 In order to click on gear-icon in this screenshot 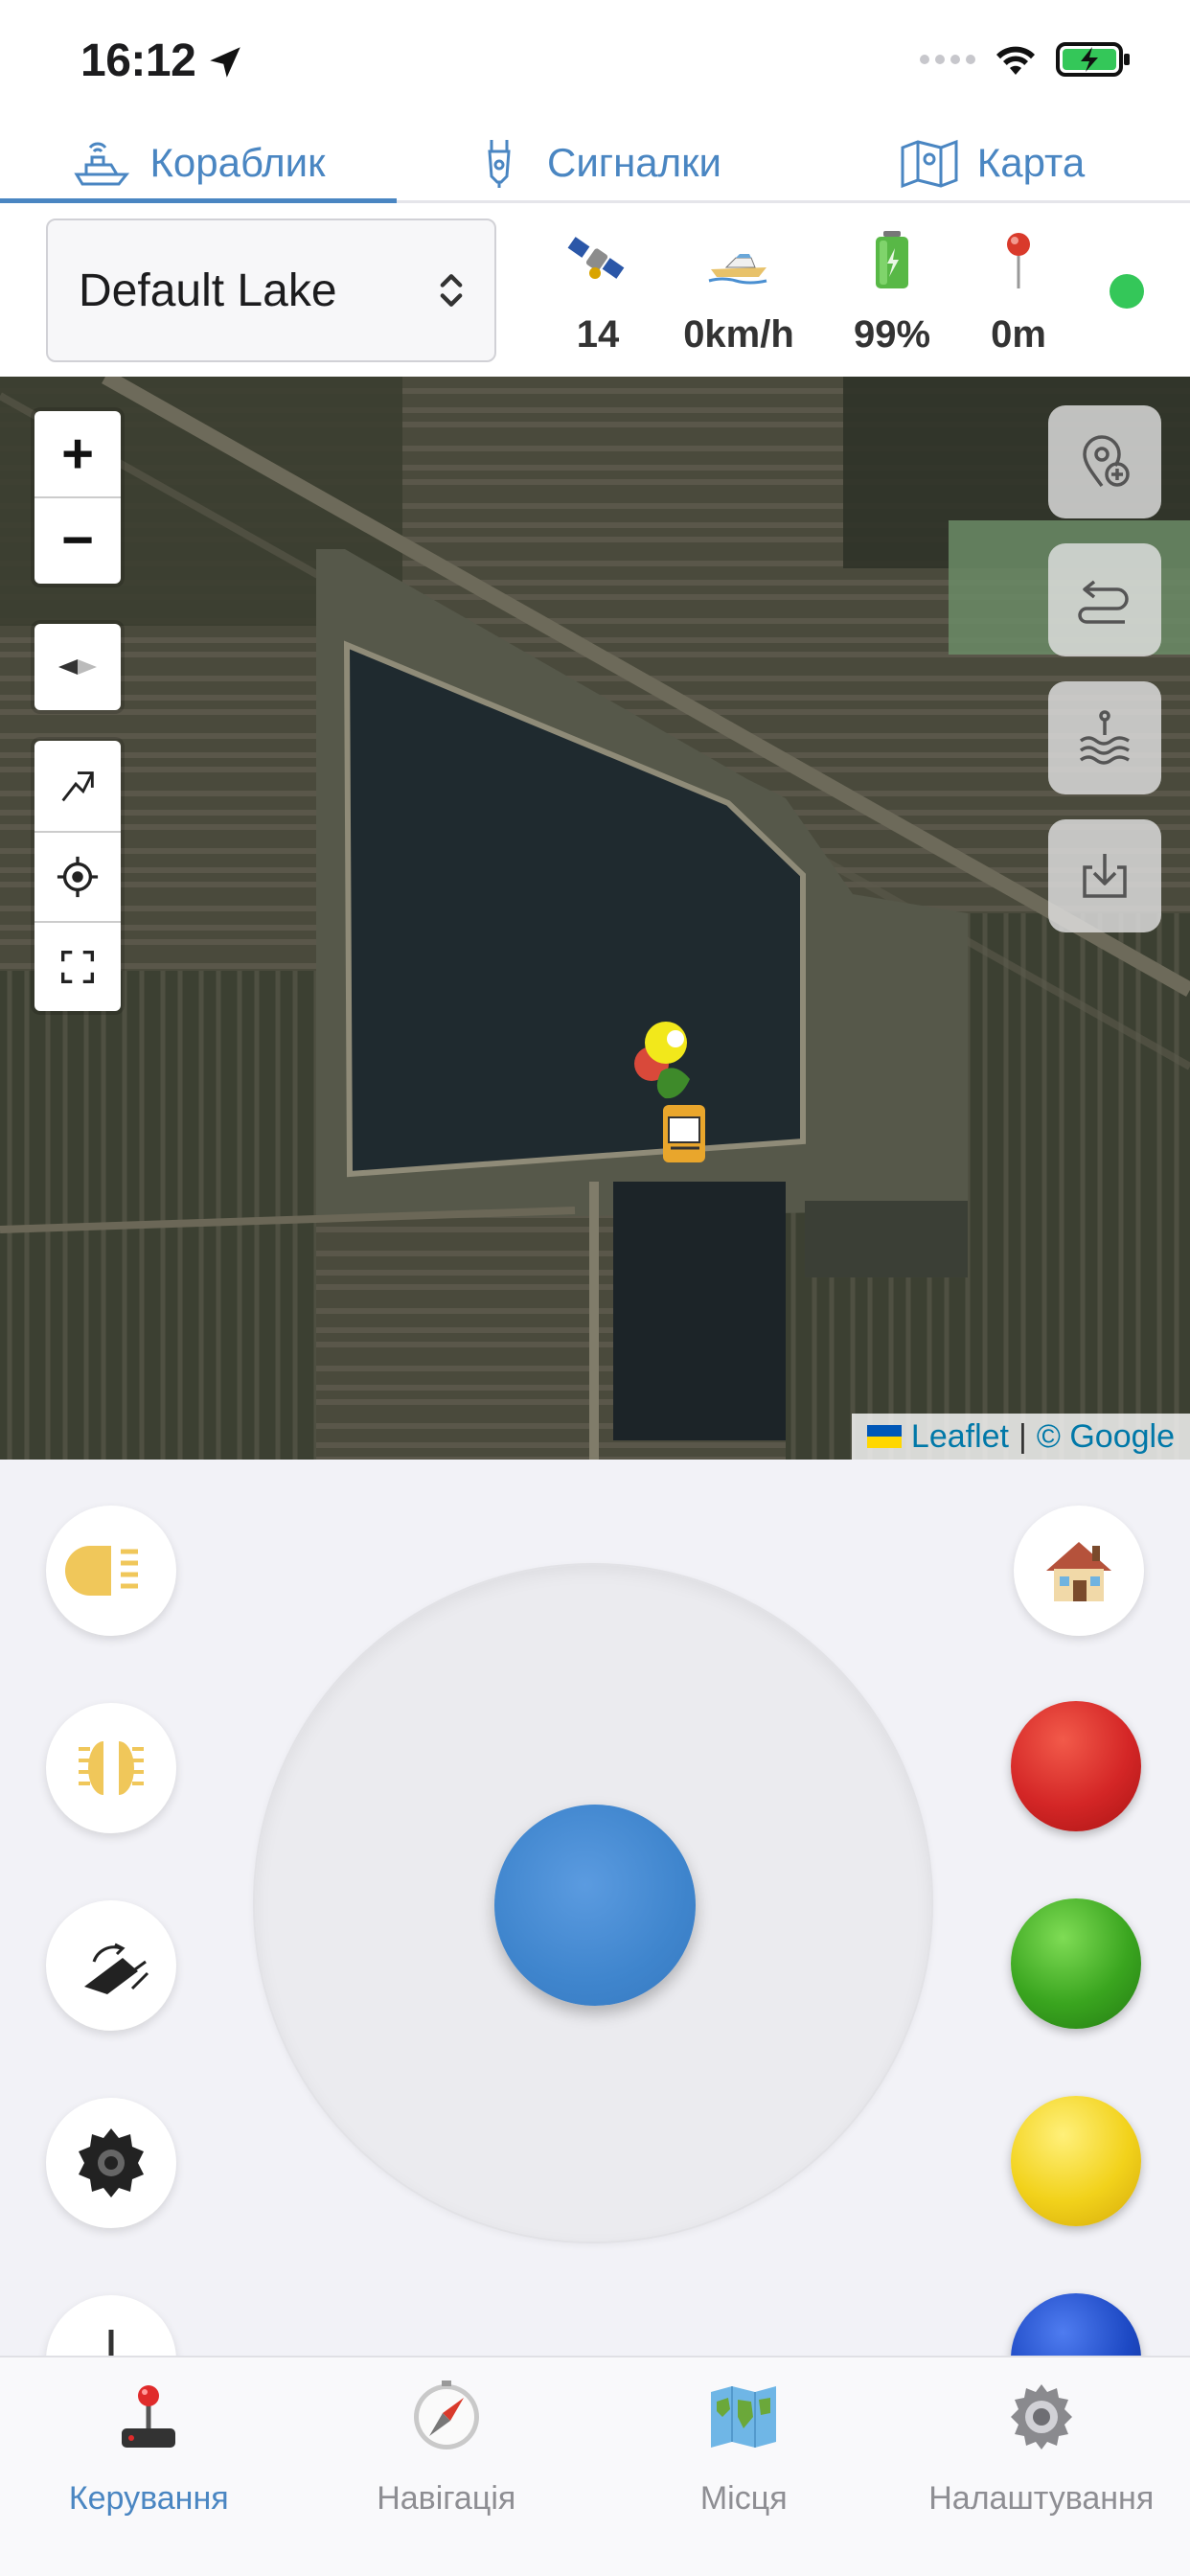, I will do `click(1041, 2417)`.